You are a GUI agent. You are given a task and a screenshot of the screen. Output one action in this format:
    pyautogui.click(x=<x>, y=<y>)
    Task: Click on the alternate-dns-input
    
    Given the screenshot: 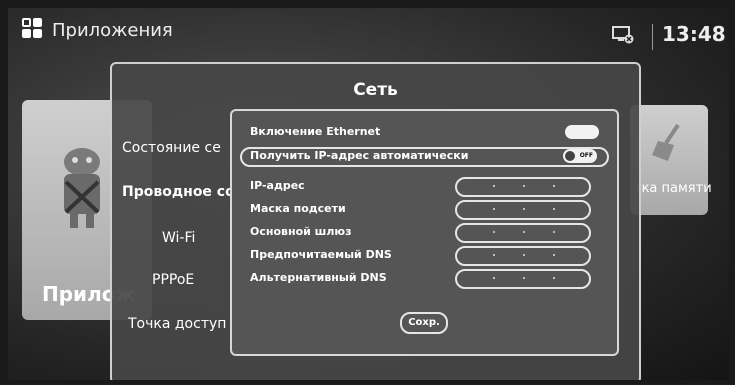 What is the action you would take?
    pyautogui.click(x=523, y=279)
    